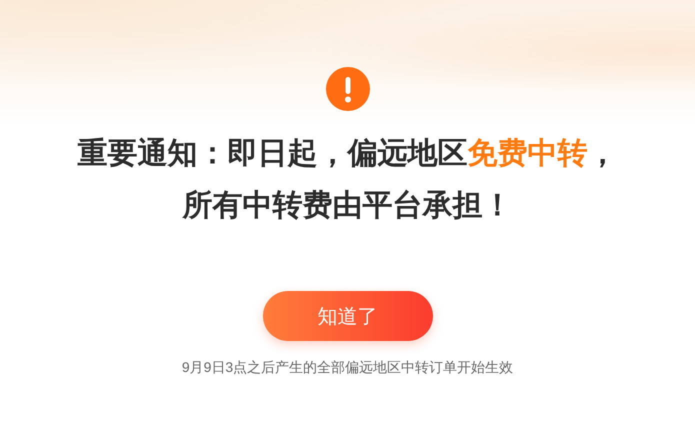 This screenshot has height=430, width=695. I want to click on footnote-text: 9月9日3点之后产生的全部偏远地区中转订单开始生效, so click(348, 368).